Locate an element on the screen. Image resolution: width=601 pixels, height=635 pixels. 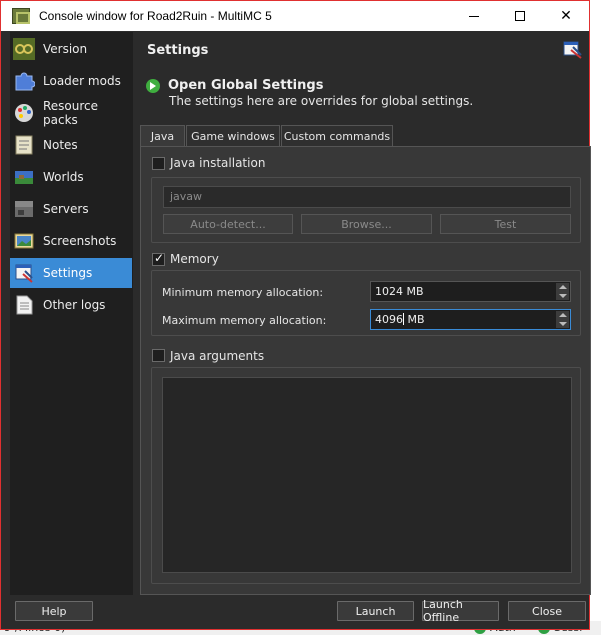
sidebar-item-settings: Settings is located at coordinates (71, 273).